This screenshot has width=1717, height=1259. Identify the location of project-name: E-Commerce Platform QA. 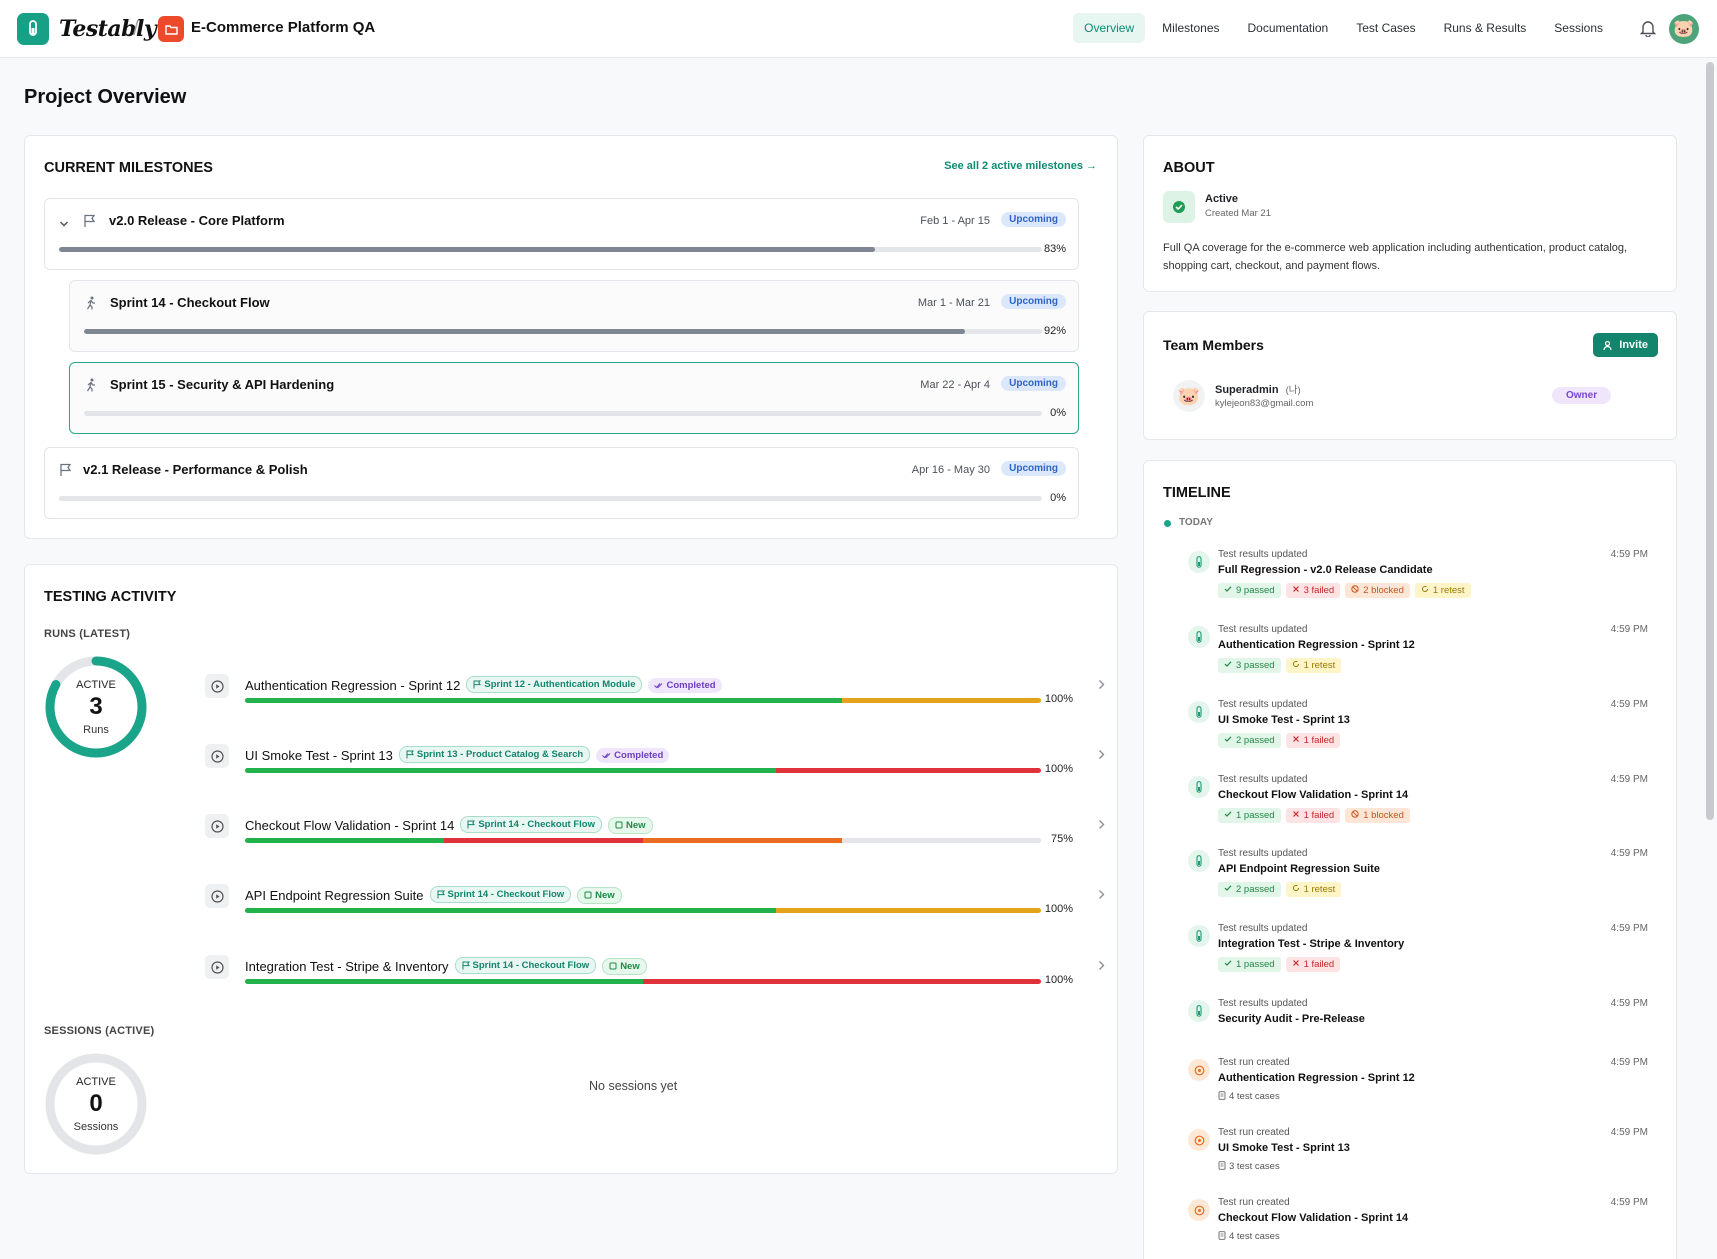
(283, 27).